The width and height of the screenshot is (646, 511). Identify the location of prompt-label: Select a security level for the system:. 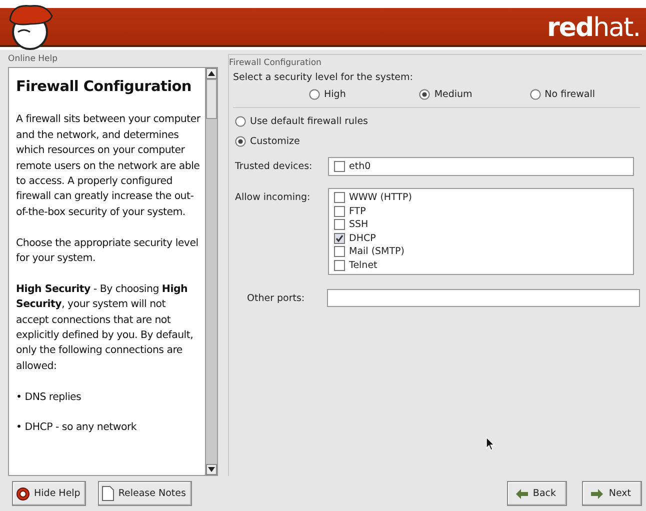
(323, 77).